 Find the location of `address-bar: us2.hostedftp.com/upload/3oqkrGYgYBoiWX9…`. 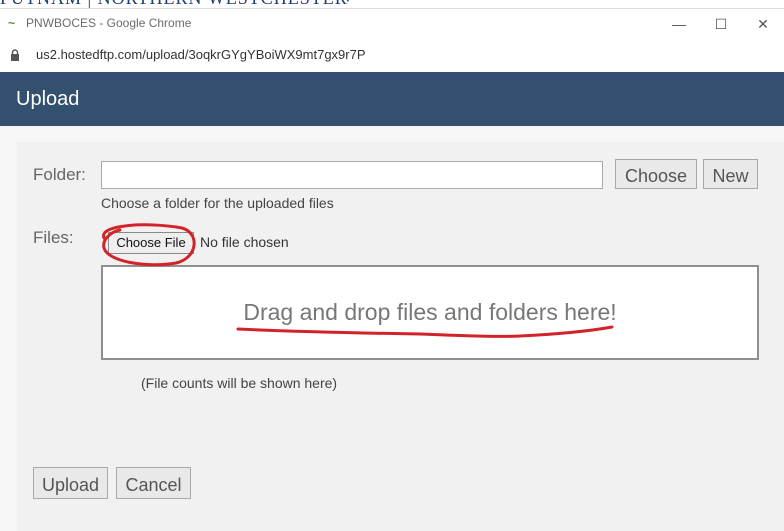

address-bar: us2.hostedftp.com/upload/3oqkrGYgYBoiWX9… is located at coordinates (392, 55).